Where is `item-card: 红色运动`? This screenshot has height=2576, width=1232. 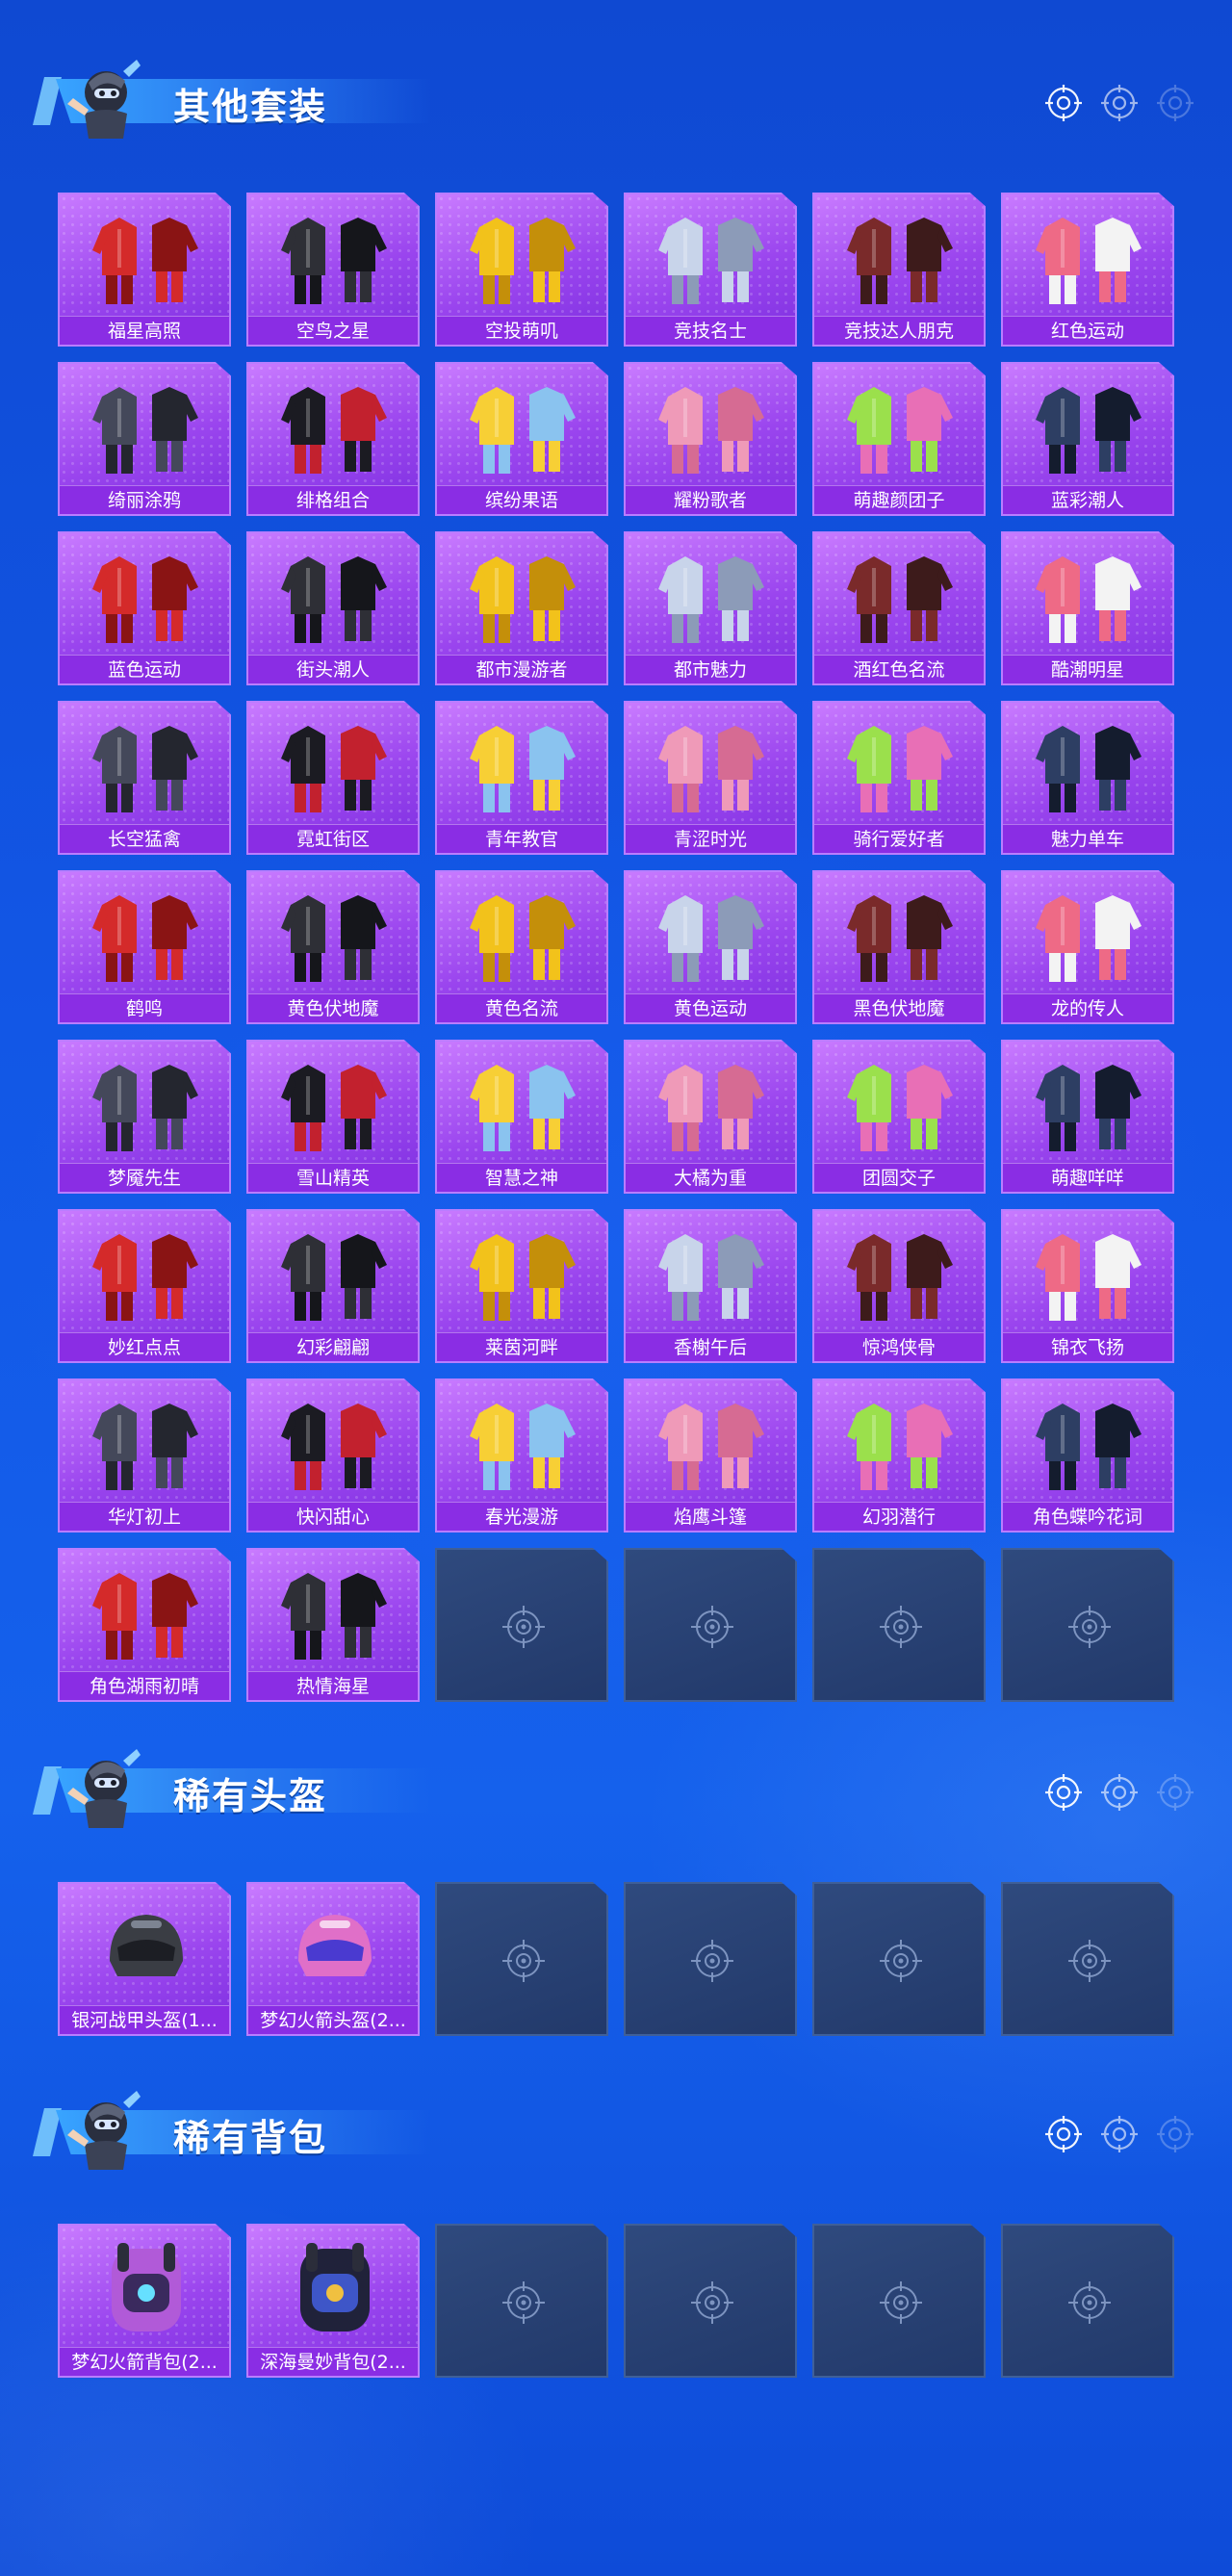 item-card: 红色运动 is located at coordinates (1087, 270).